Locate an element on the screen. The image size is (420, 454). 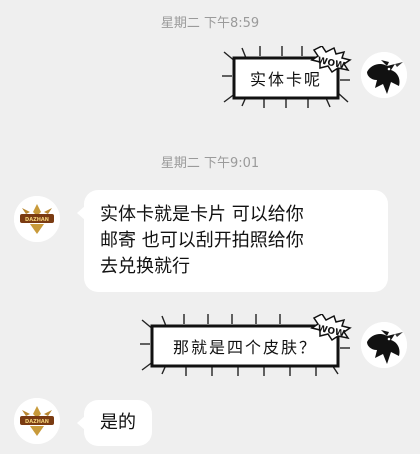
message-text: 实体卡呢 is located at coordinates (285, 79).